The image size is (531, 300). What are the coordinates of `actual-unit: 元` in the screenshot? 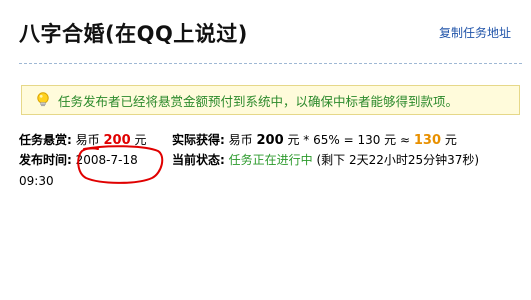 It's located at (293, 140).